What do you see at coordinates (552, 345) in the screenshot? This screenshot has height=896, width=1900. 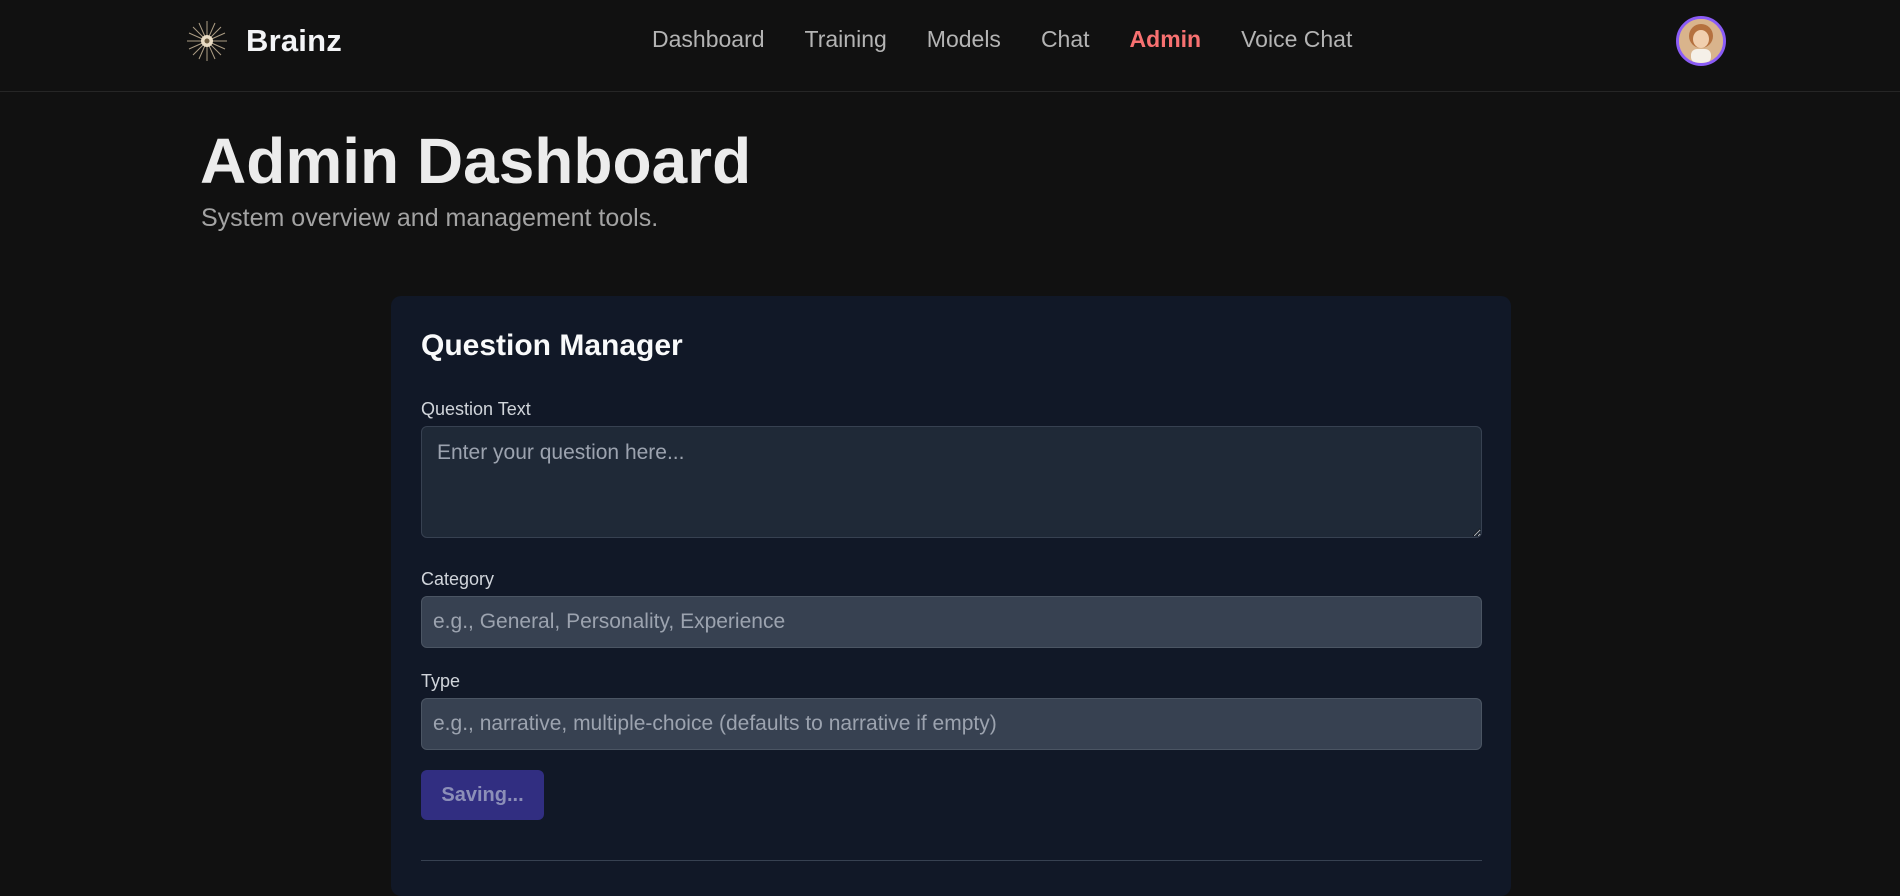 I see `question-manager-title: Question Manager` at bounding box center [552, 345].